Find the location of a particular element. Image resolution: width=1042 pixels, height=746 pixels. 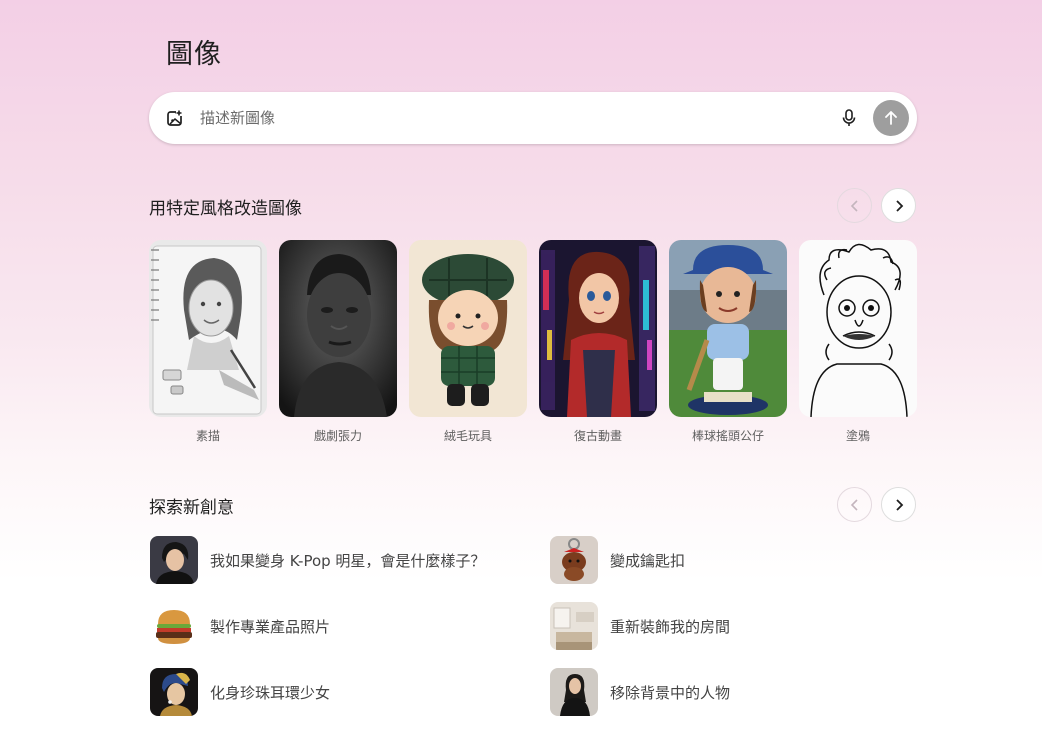

idea-label: 變成鑰匙扣 is located at coordinates (648, 560).